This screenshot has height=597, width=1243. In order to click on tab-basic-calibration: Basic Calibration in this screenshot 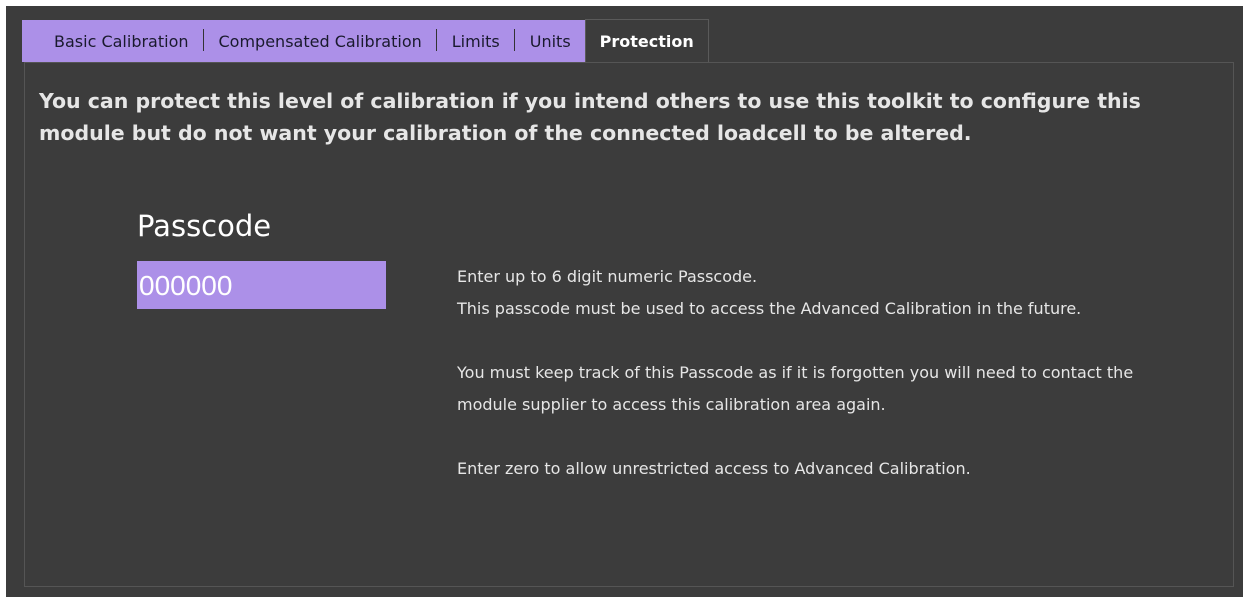, I will do `click(112, 41)`.